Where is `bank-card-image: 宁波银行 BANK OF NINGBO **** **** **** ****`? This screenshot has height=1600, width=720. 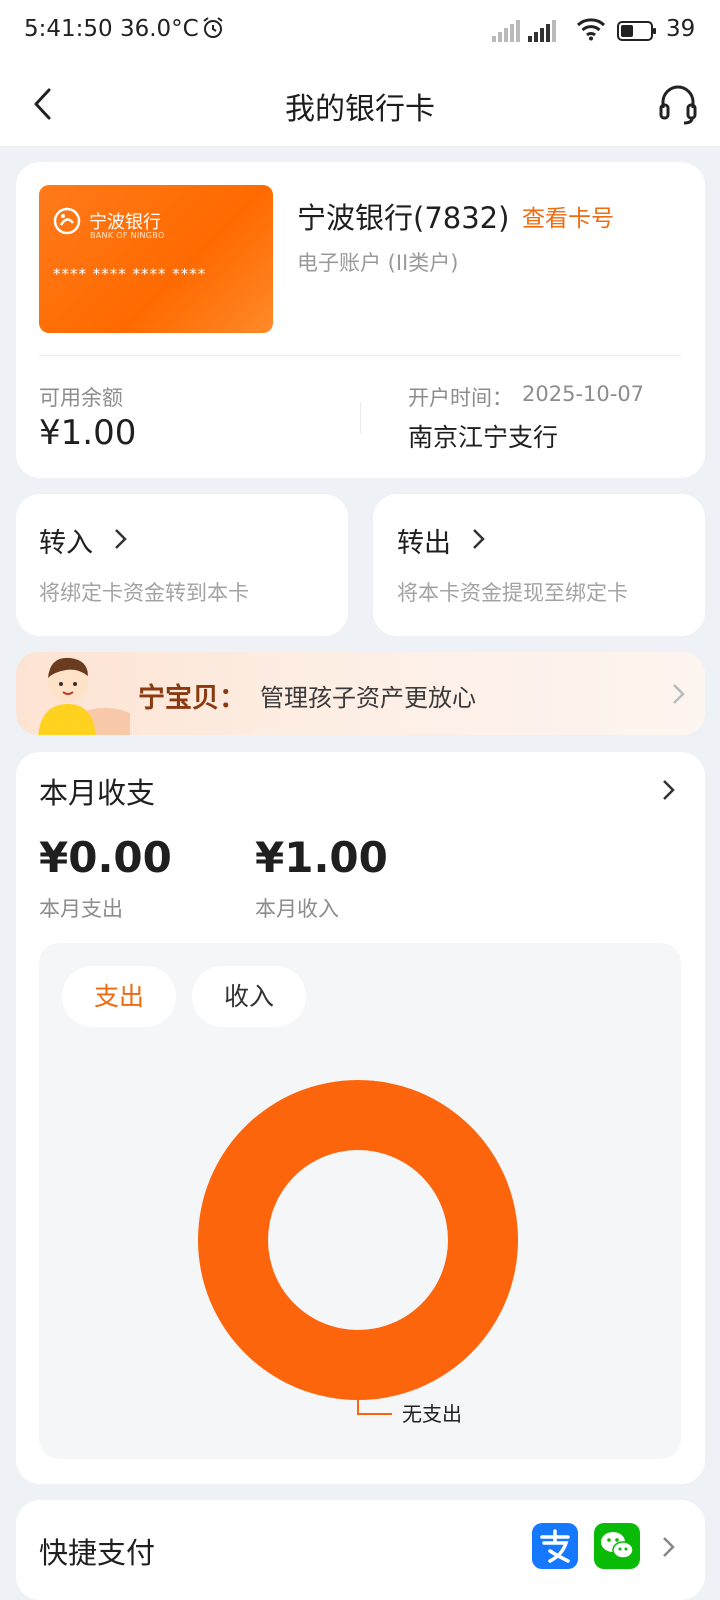 bank-card-image: 宁波银行 BANK OF NINGBO **** **** **** **** is located at coordinates (156, 259).